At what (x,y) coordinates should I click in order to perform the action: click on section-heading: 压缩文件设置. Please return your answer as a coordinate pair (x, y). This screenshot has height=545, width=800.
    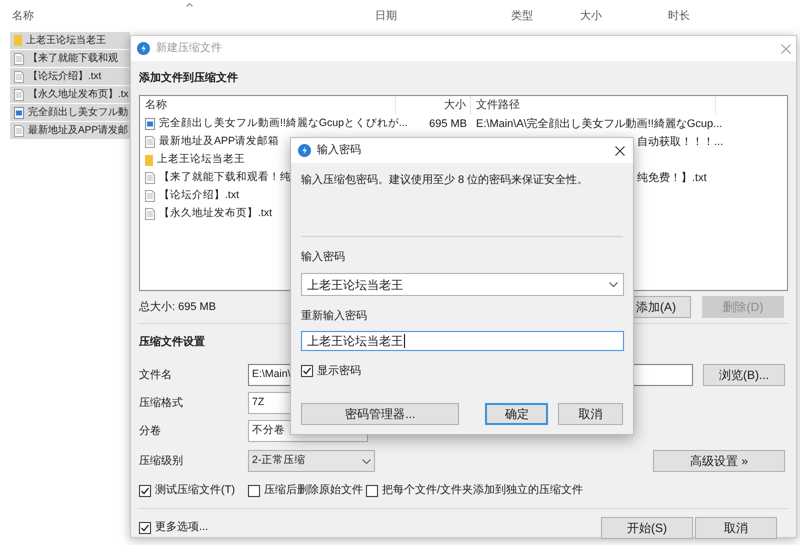
    Looking at the image, I should click on (172, 342).